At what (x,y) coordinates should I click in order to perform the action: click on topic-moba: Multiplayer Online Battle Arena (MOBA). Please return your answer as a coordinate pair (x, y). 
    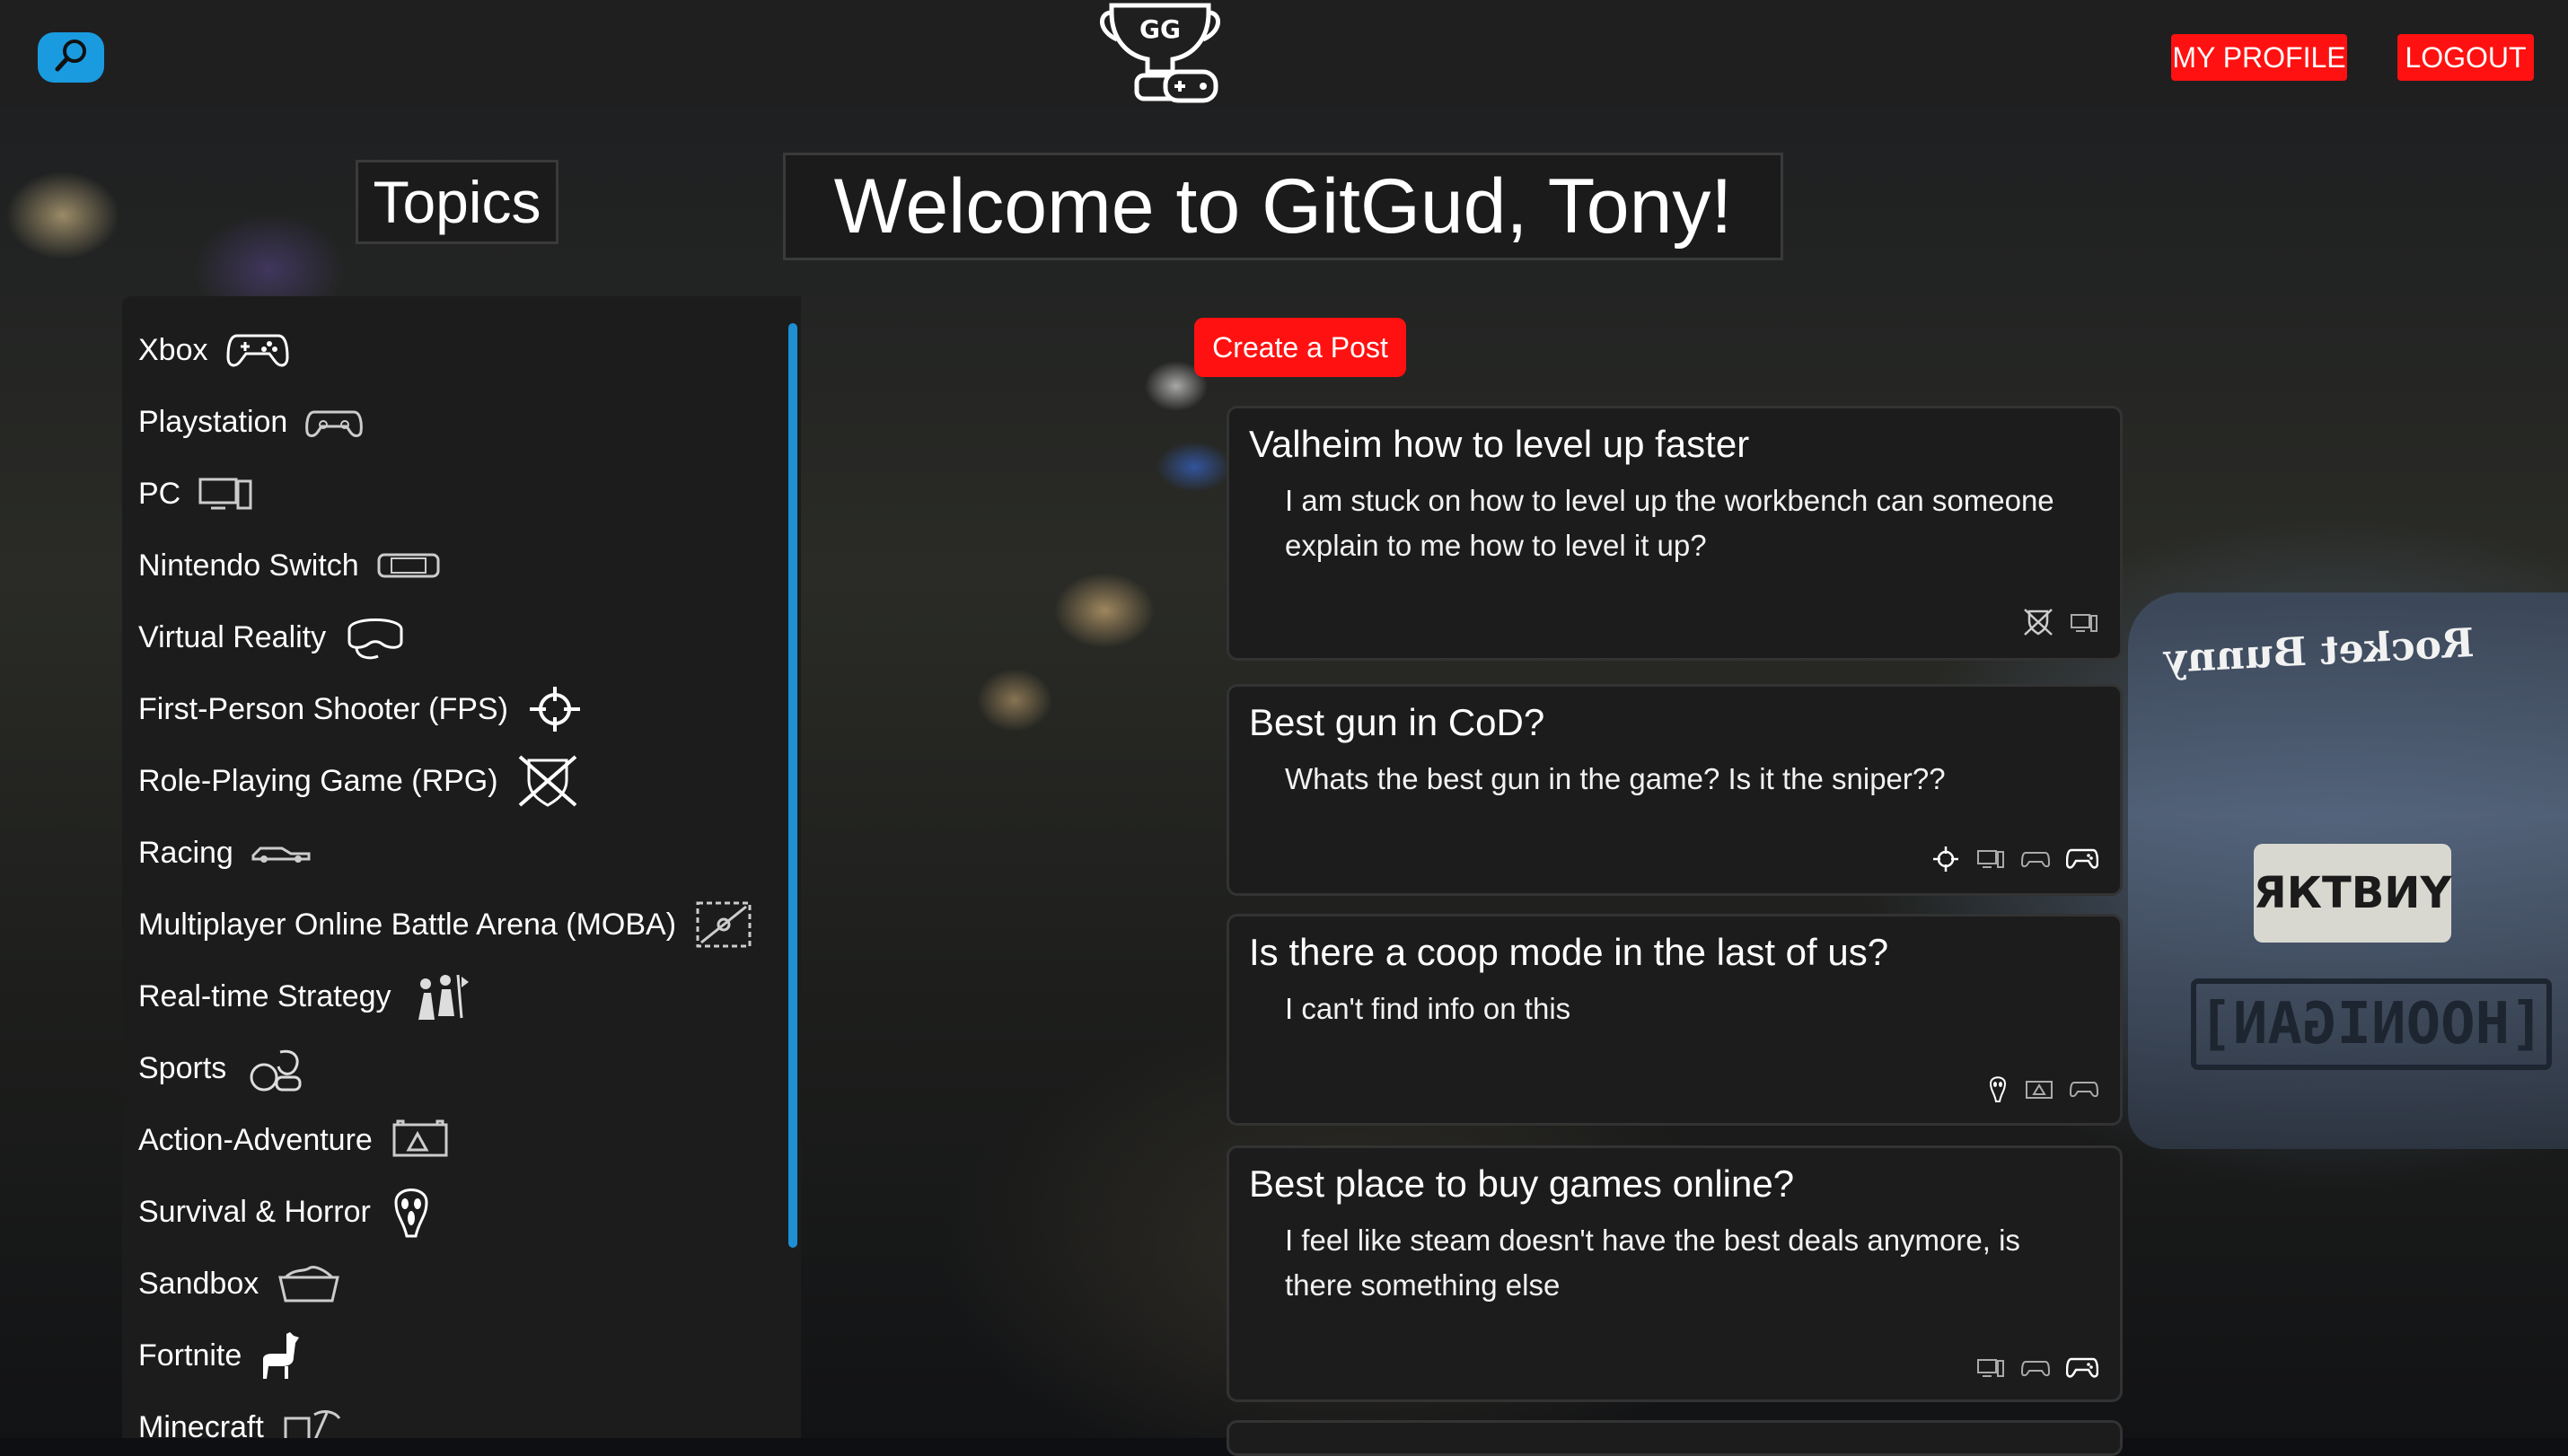
    Looking at the image, I should click on (445, 925).